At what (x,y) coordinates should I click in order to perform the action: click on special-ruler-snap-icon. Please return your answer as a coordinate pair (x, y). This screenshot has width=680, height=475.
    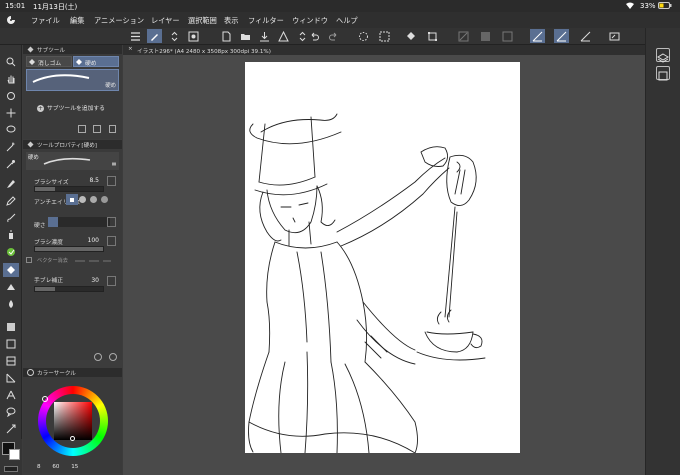
    Looking at the image, I should click on (561, 36).